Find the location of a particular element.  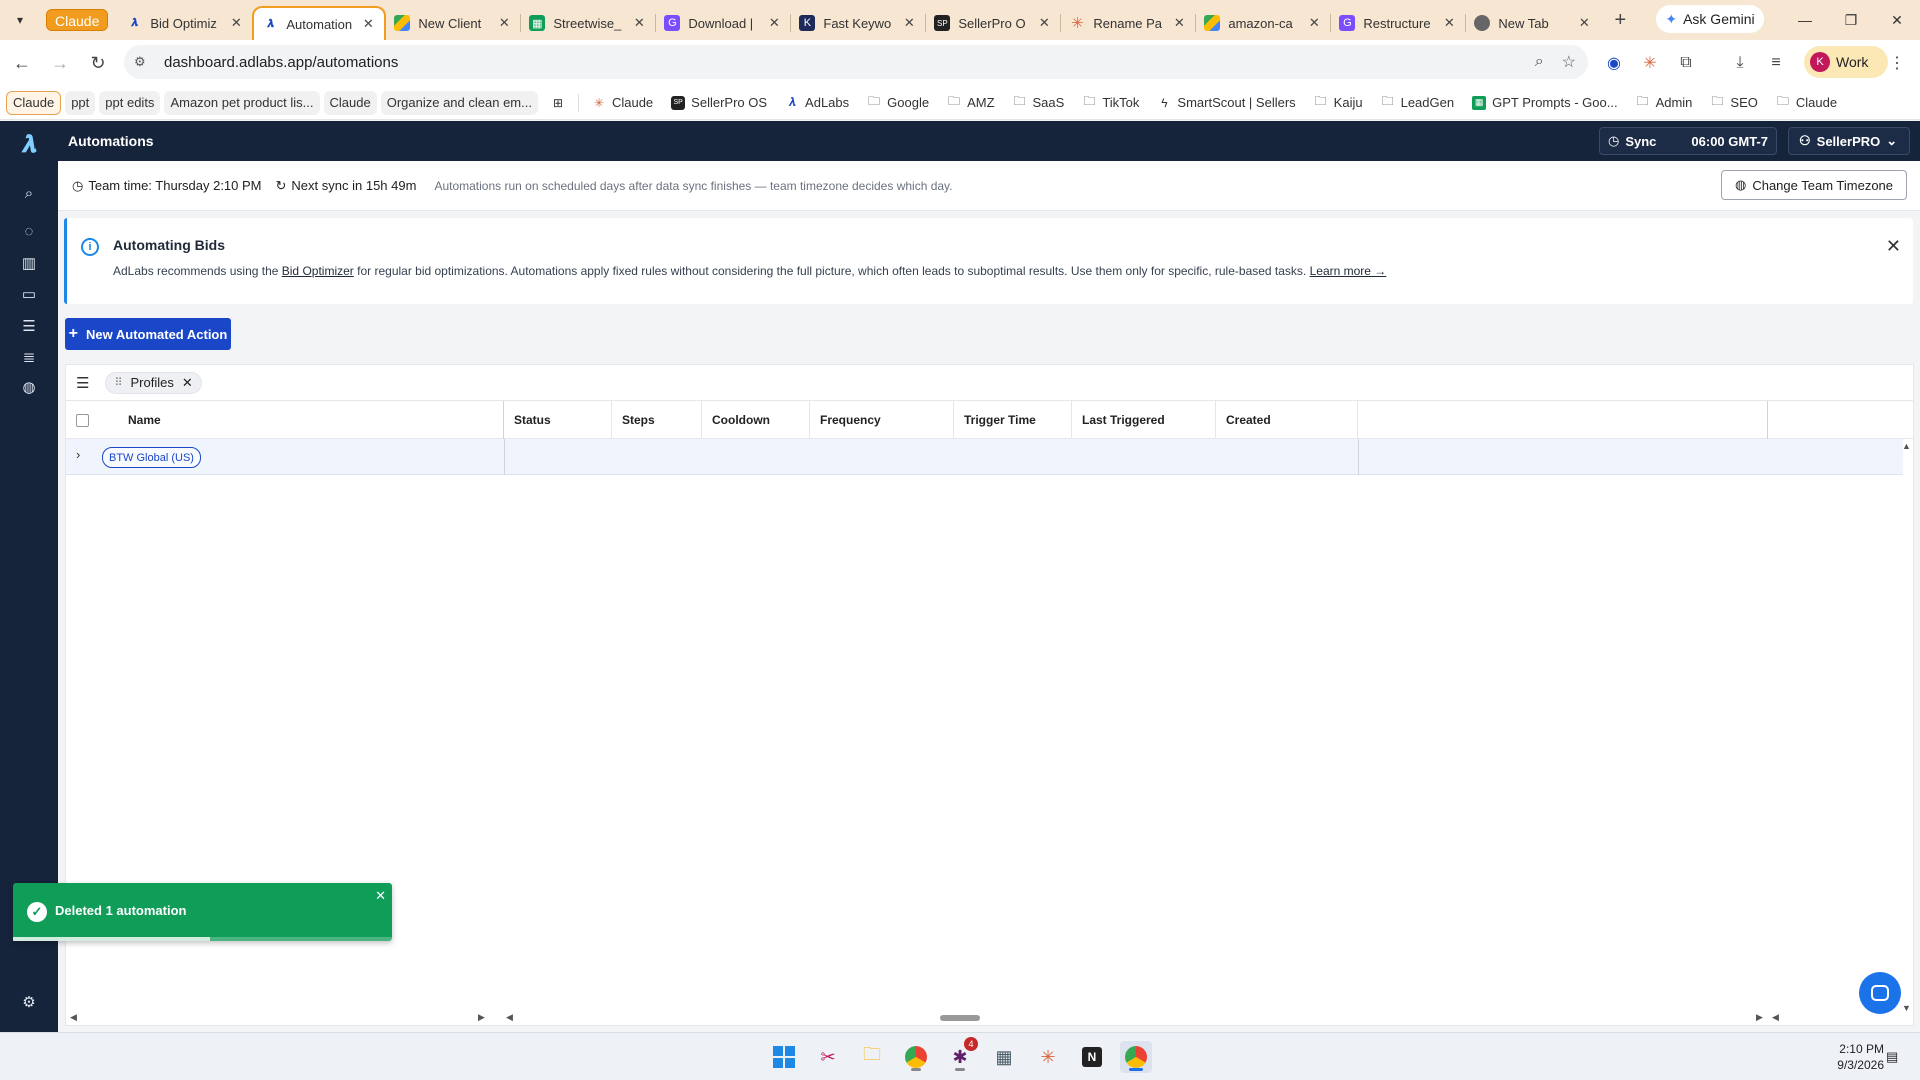

column-header-last-triggered: Last Triggered is located at coordinates (1144, 420).